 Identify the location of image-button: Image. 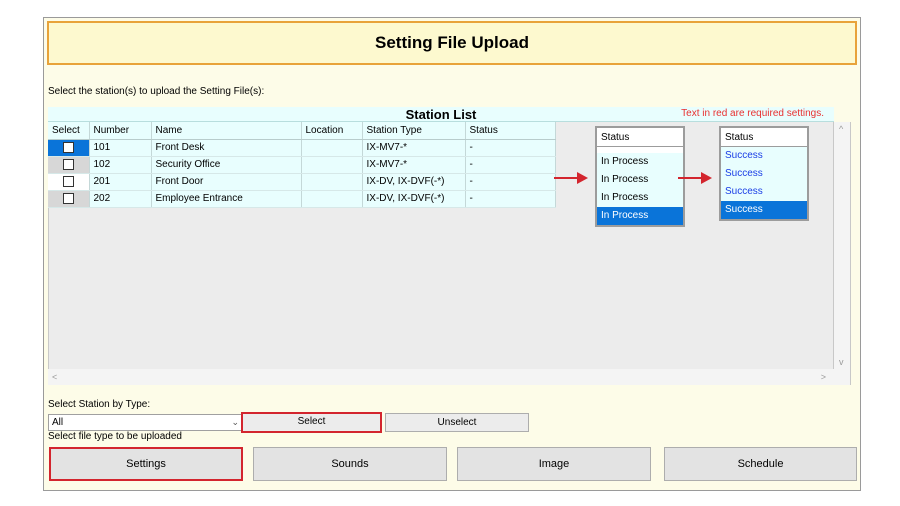
(554, 464).